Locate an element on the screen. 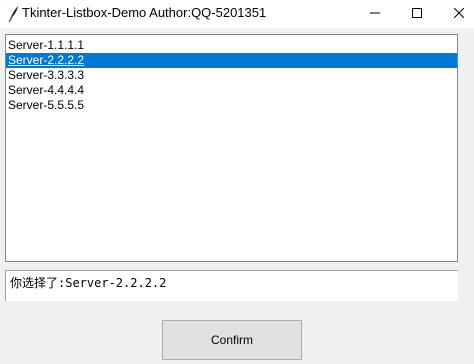 The image size is (474, 364). minimize-icon is located at coordinates (375, 14).